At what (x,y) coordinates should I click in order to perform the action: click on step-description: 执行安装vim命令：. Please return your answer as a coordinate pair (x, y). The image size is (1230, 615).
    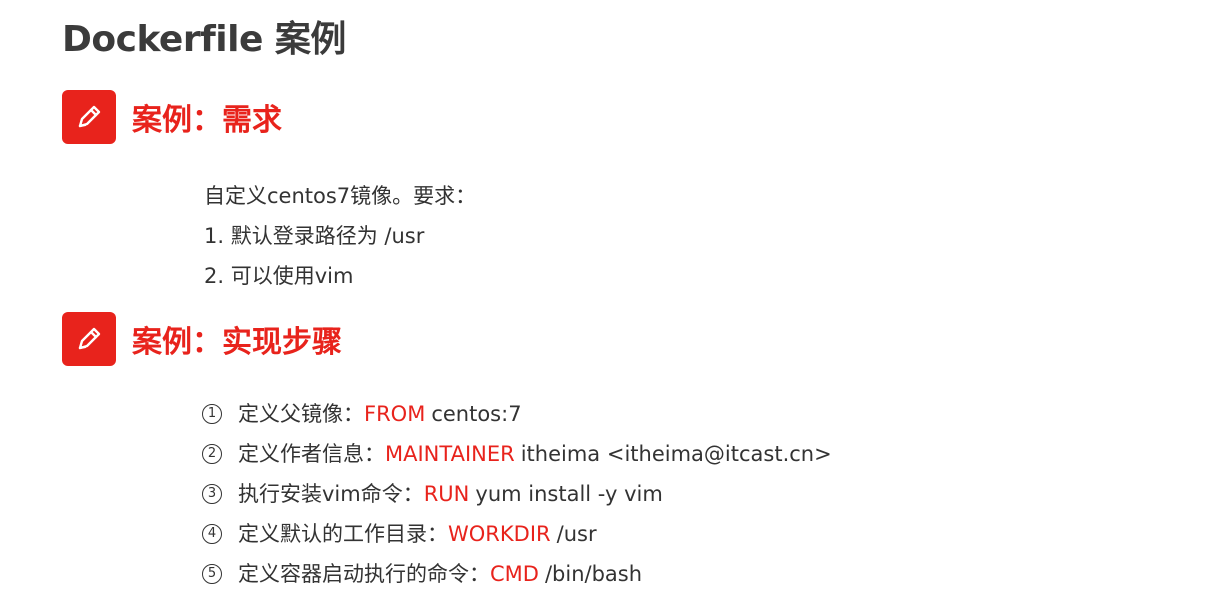
    Looking at the image, I should click on (331, 494).